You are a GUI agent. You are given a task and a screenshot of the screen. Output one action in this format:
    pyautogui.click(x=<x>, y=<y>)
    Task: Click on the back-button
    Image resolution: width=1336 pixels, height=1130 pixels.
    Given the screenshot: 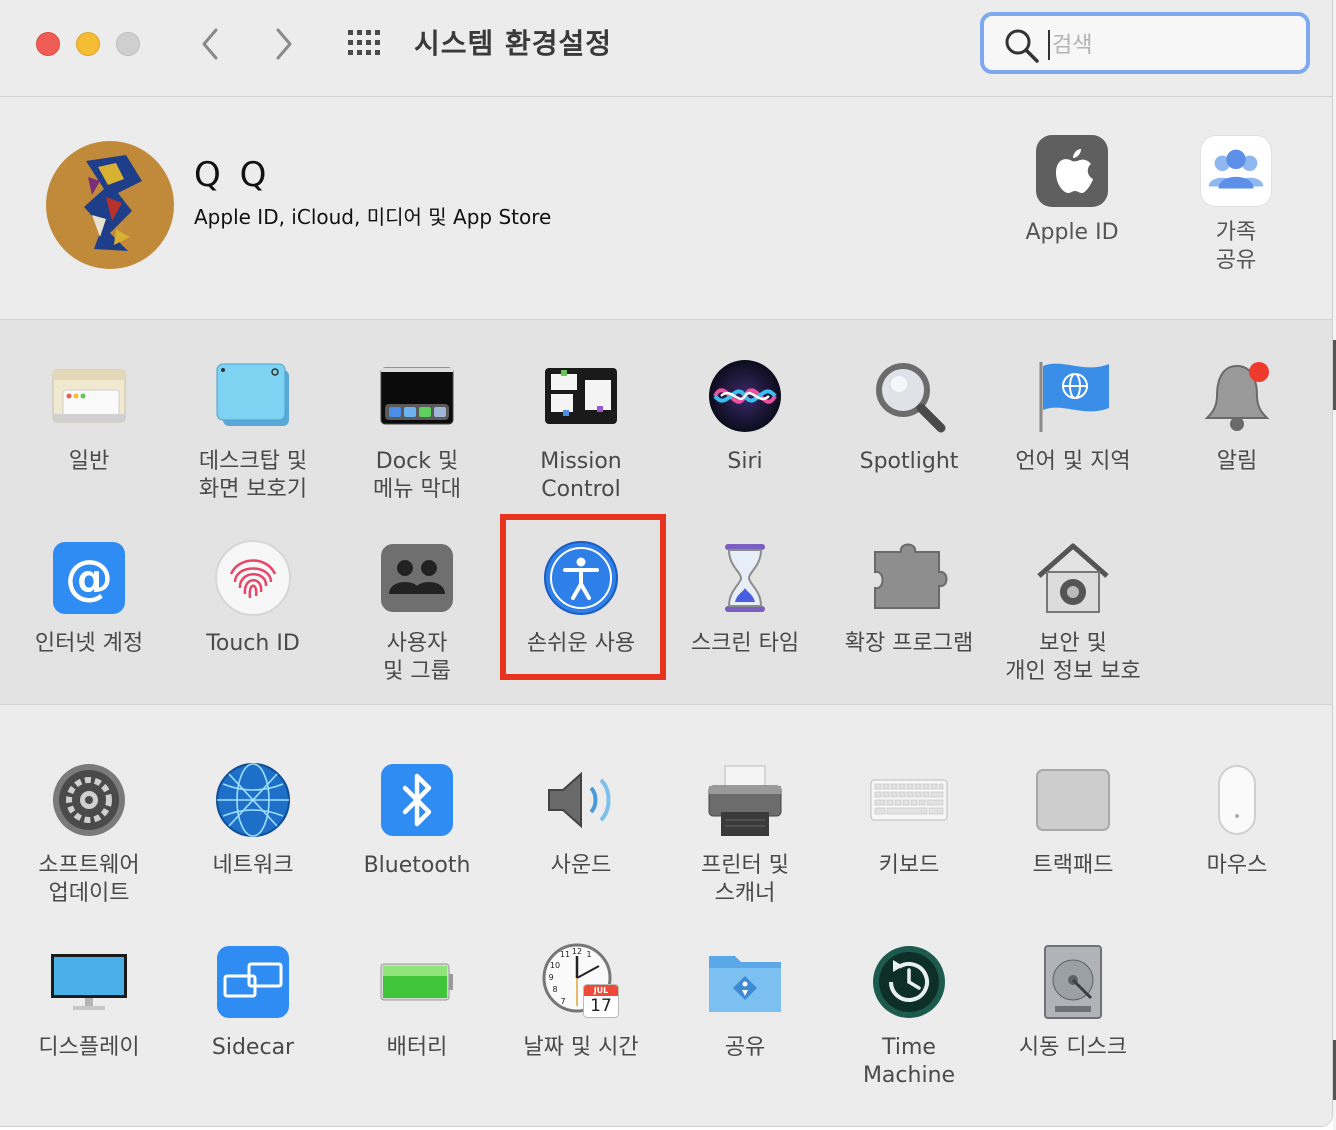 What is the action you would take?
    pyautogui.click(x=210, y=44)
    